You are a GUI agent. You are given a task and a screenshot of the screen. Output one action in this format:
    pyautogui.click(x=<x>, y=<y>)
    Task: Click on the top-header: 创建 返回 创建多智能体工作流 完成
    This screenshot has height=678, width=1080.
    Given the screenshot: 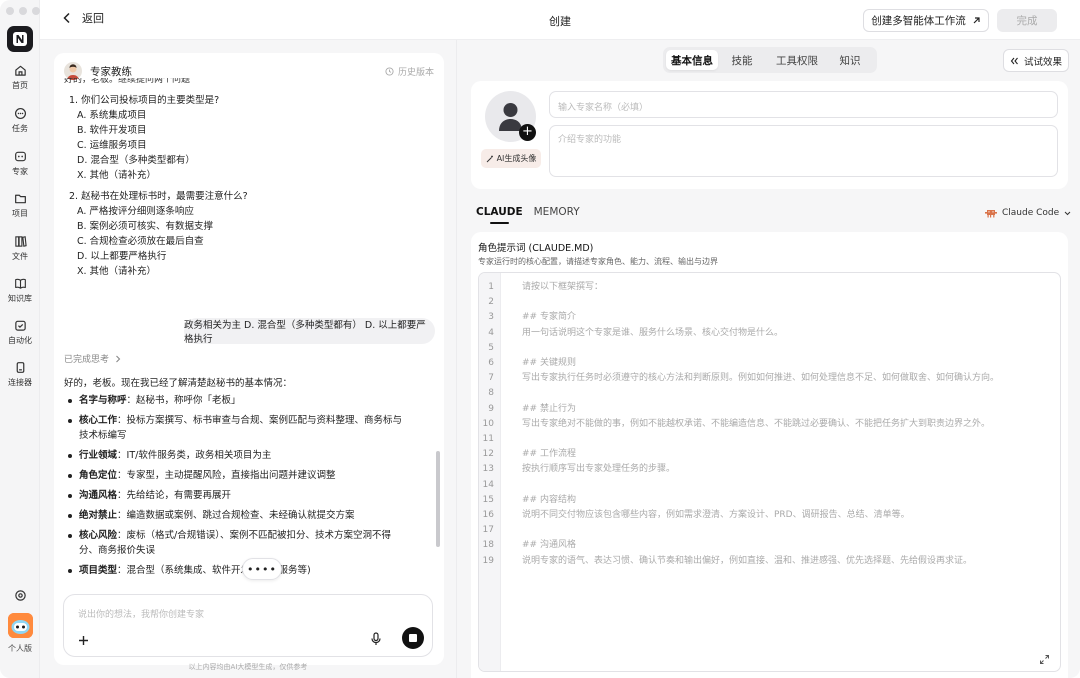 What is the action you would take?
    pyautogui.click(x=560, y=20)
    